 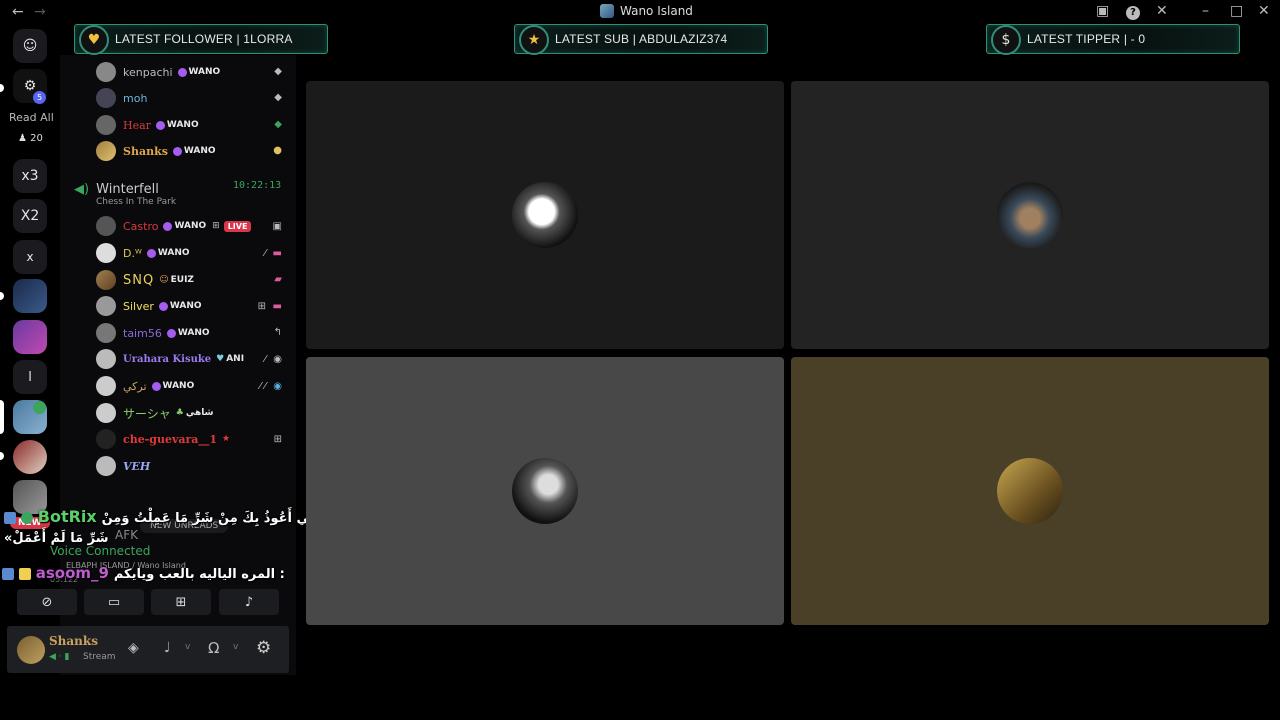 What do you see at coordinates (170, 439) in the screenshot?
I see `member-name: che-guevara__1` at bounding box center [170, 439].